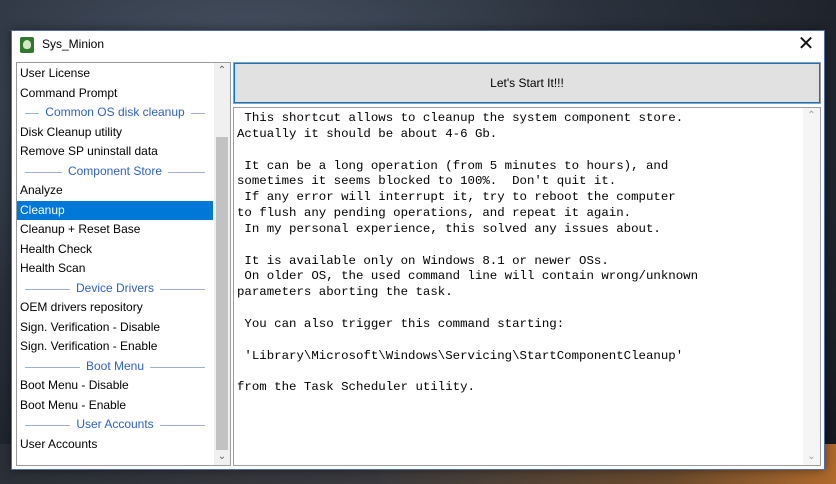  What do you see at coordinates (115, 386) in the screenshot?
I see `list-item: Boot Menu - Disable` at bounding box center [115, 386].